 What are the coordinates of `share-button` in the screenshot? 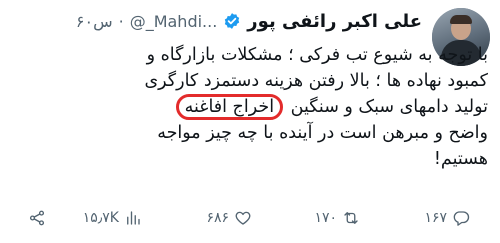 It's located at (37, 218).